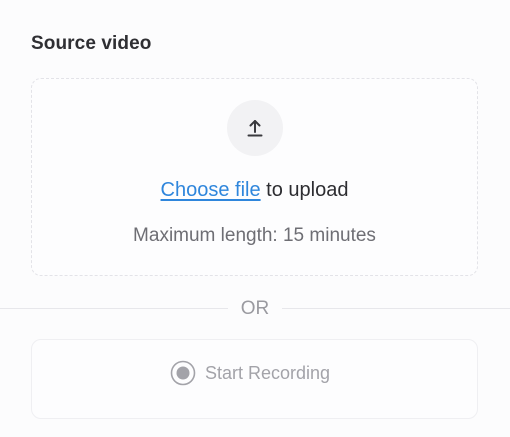 The height and width of the screenshot is (437, 510). I want to click on choose-file-link: Choose file, so click(211, 190).